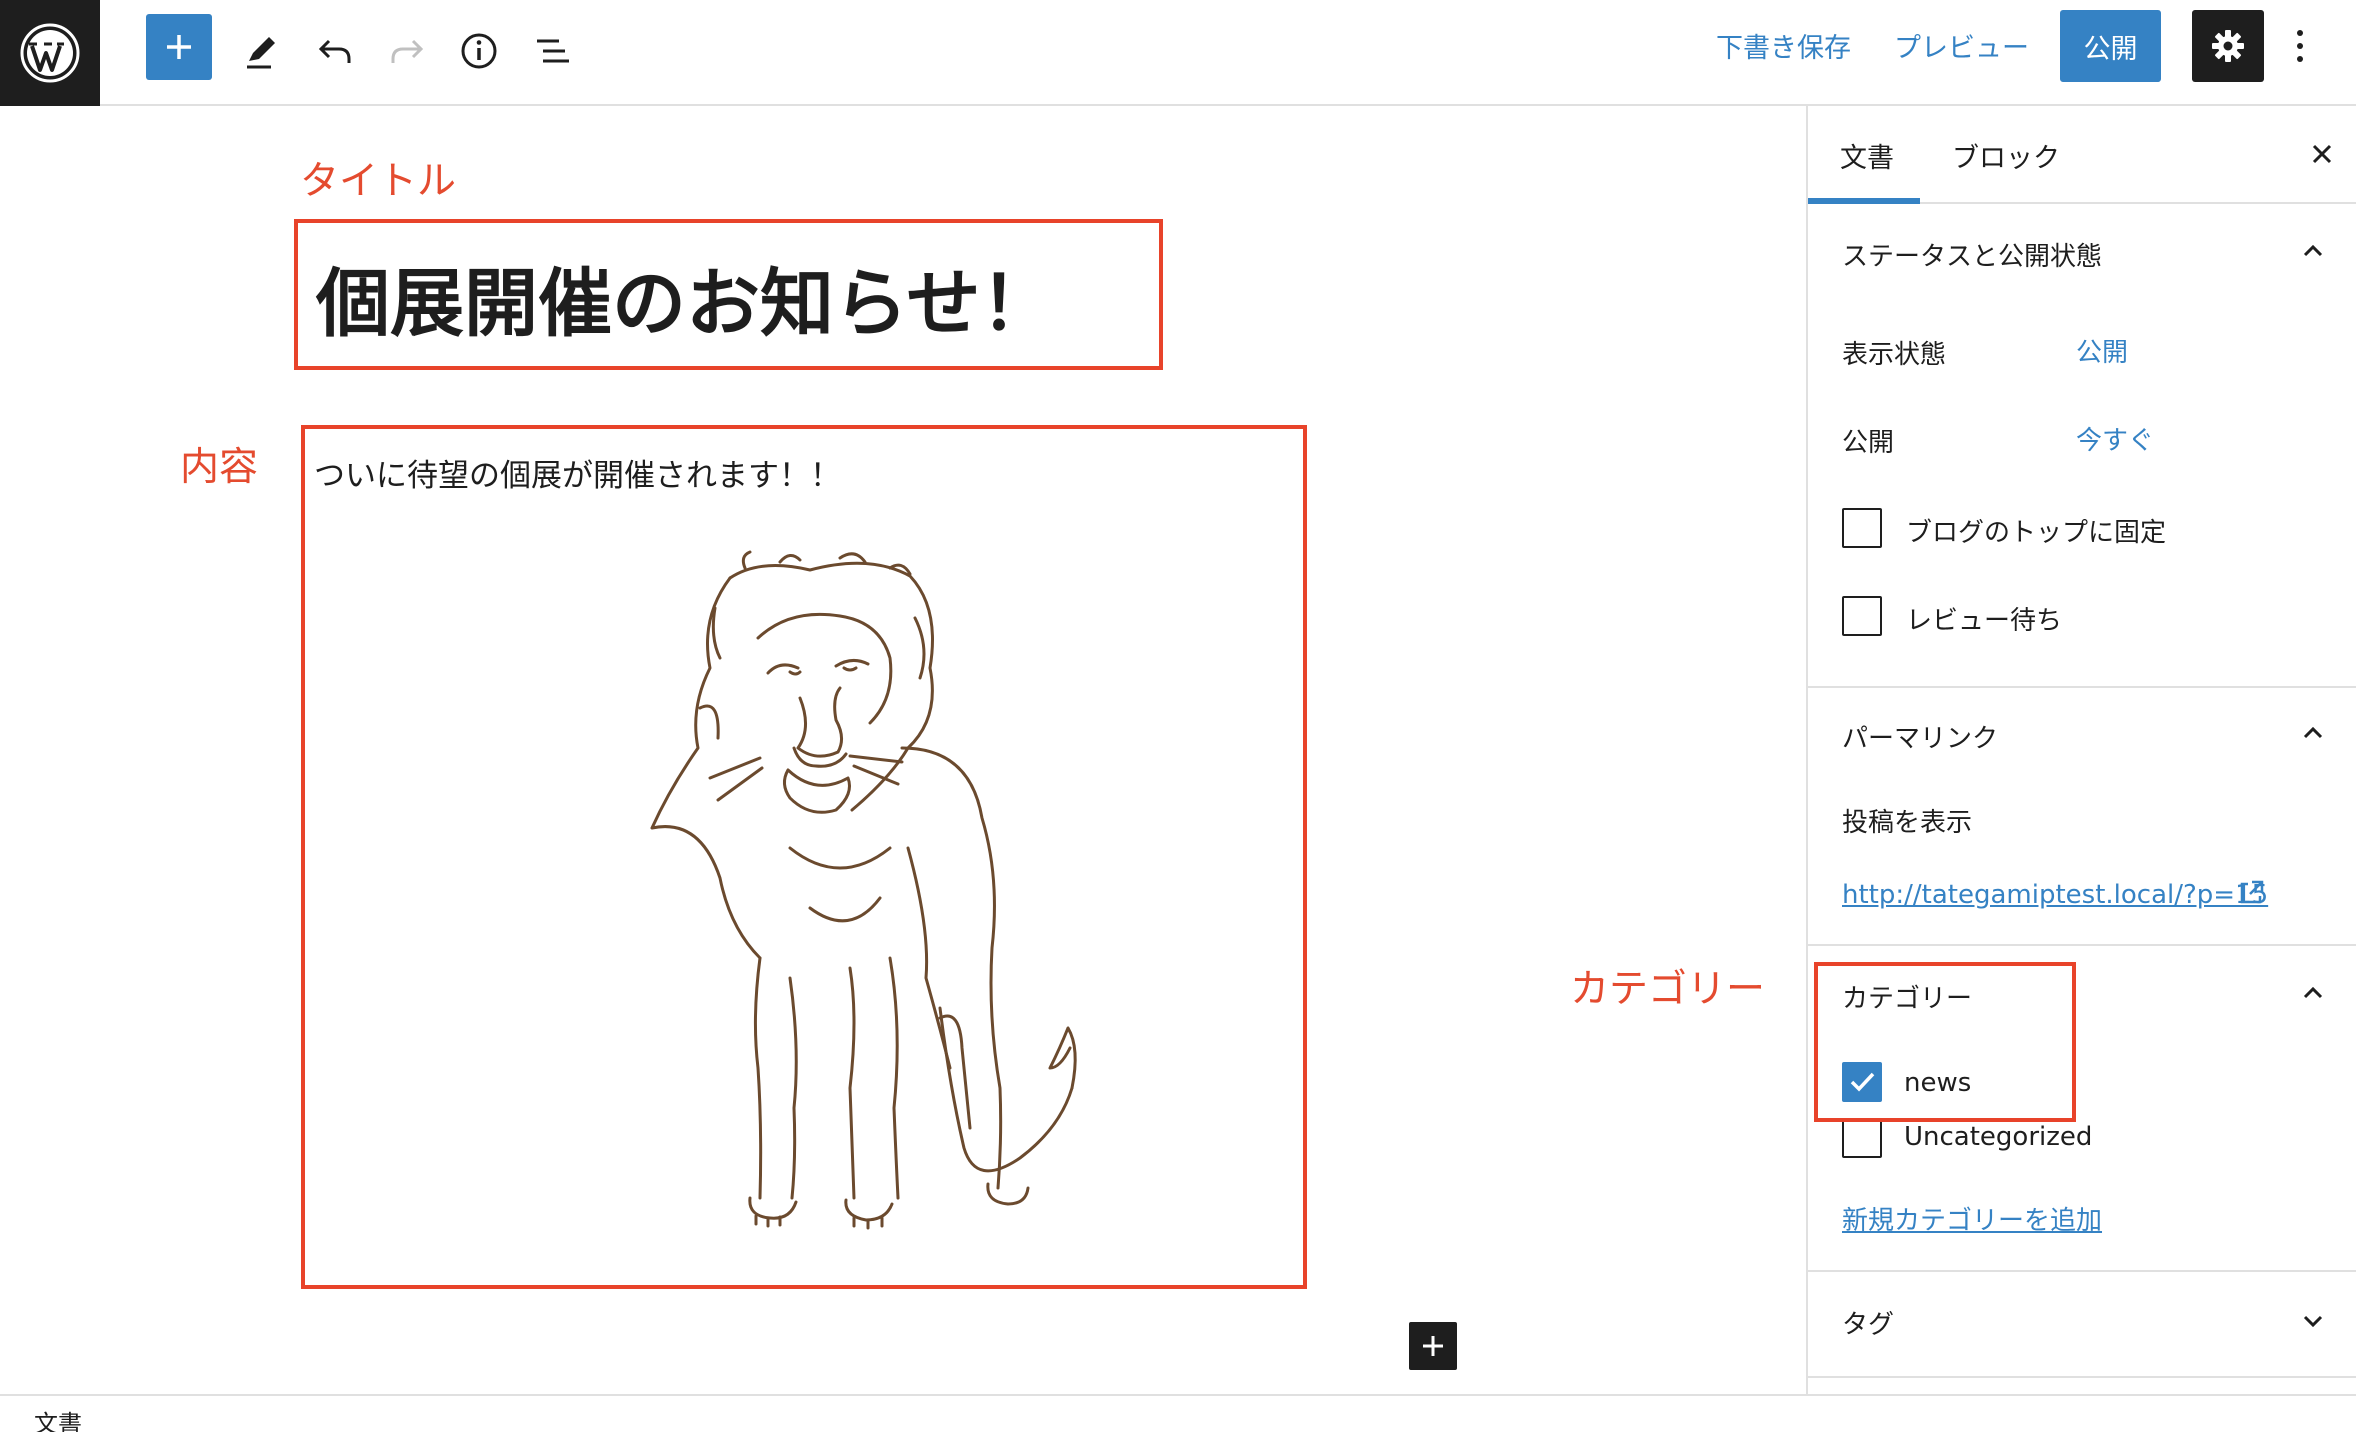  I want to click on tags-panel-title: タグ, so click(1868, 1322).